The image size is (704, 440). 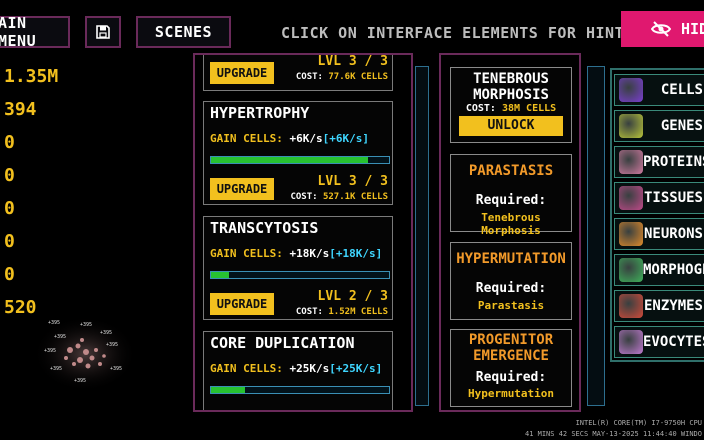 What do you see at coordinates (511, 259) in the screenshot?
I see `mutation-title: HYPERMUTATION` at bounding box center [511, 259].